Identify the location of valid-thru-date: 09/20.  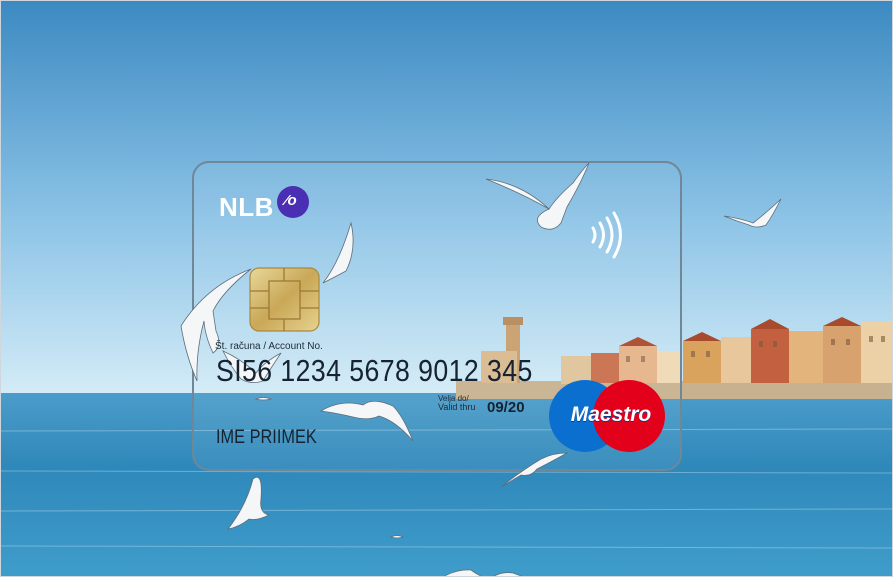
(506, 407).